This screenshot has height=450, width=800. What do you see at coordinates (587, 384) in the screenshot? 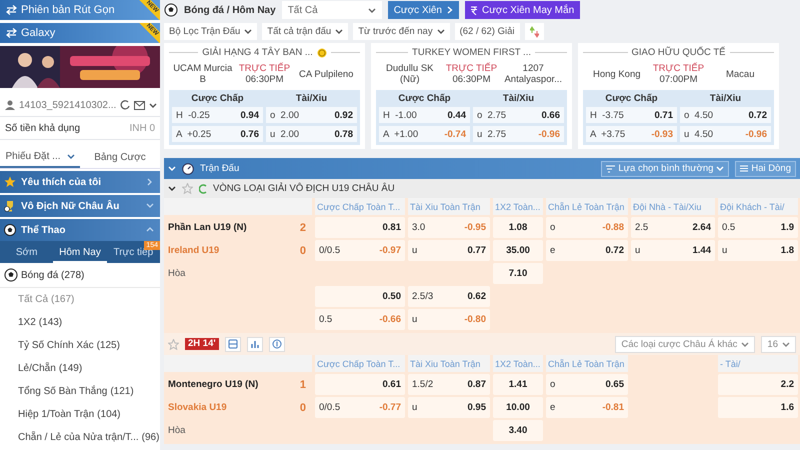
I see `odds-button: o 0.65` at bounding box center [587, 384].